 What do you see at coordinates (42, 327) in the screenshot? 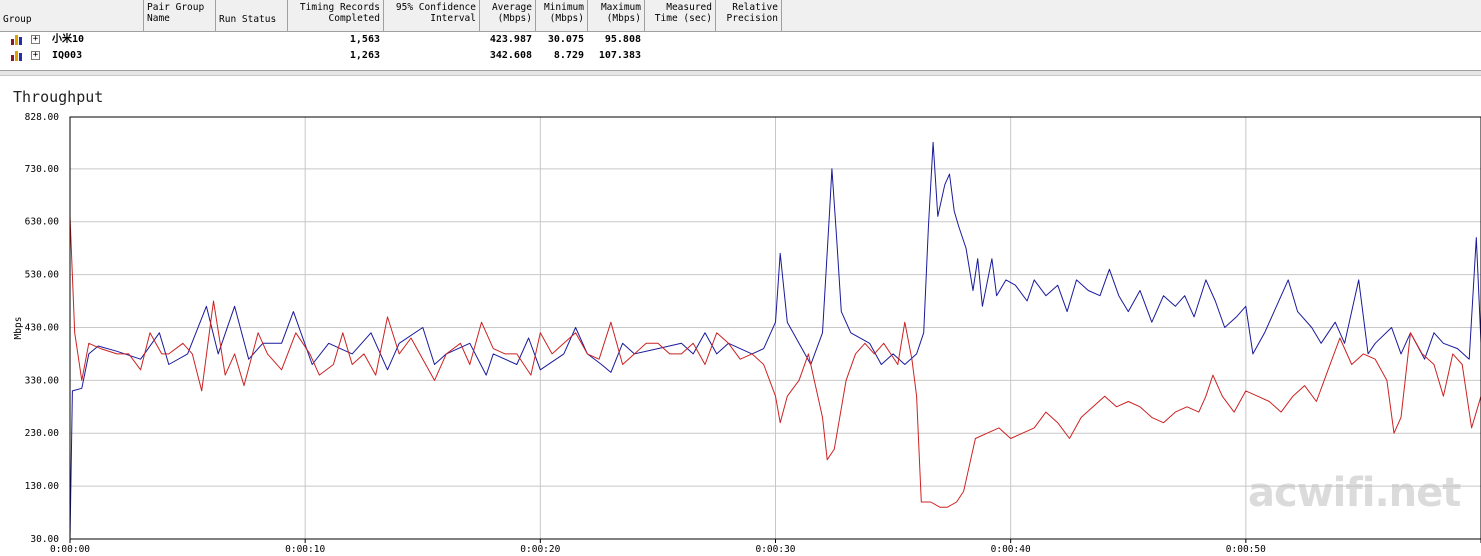
I see `y-tick-label: 430.00` at bounding box center [42, 327].